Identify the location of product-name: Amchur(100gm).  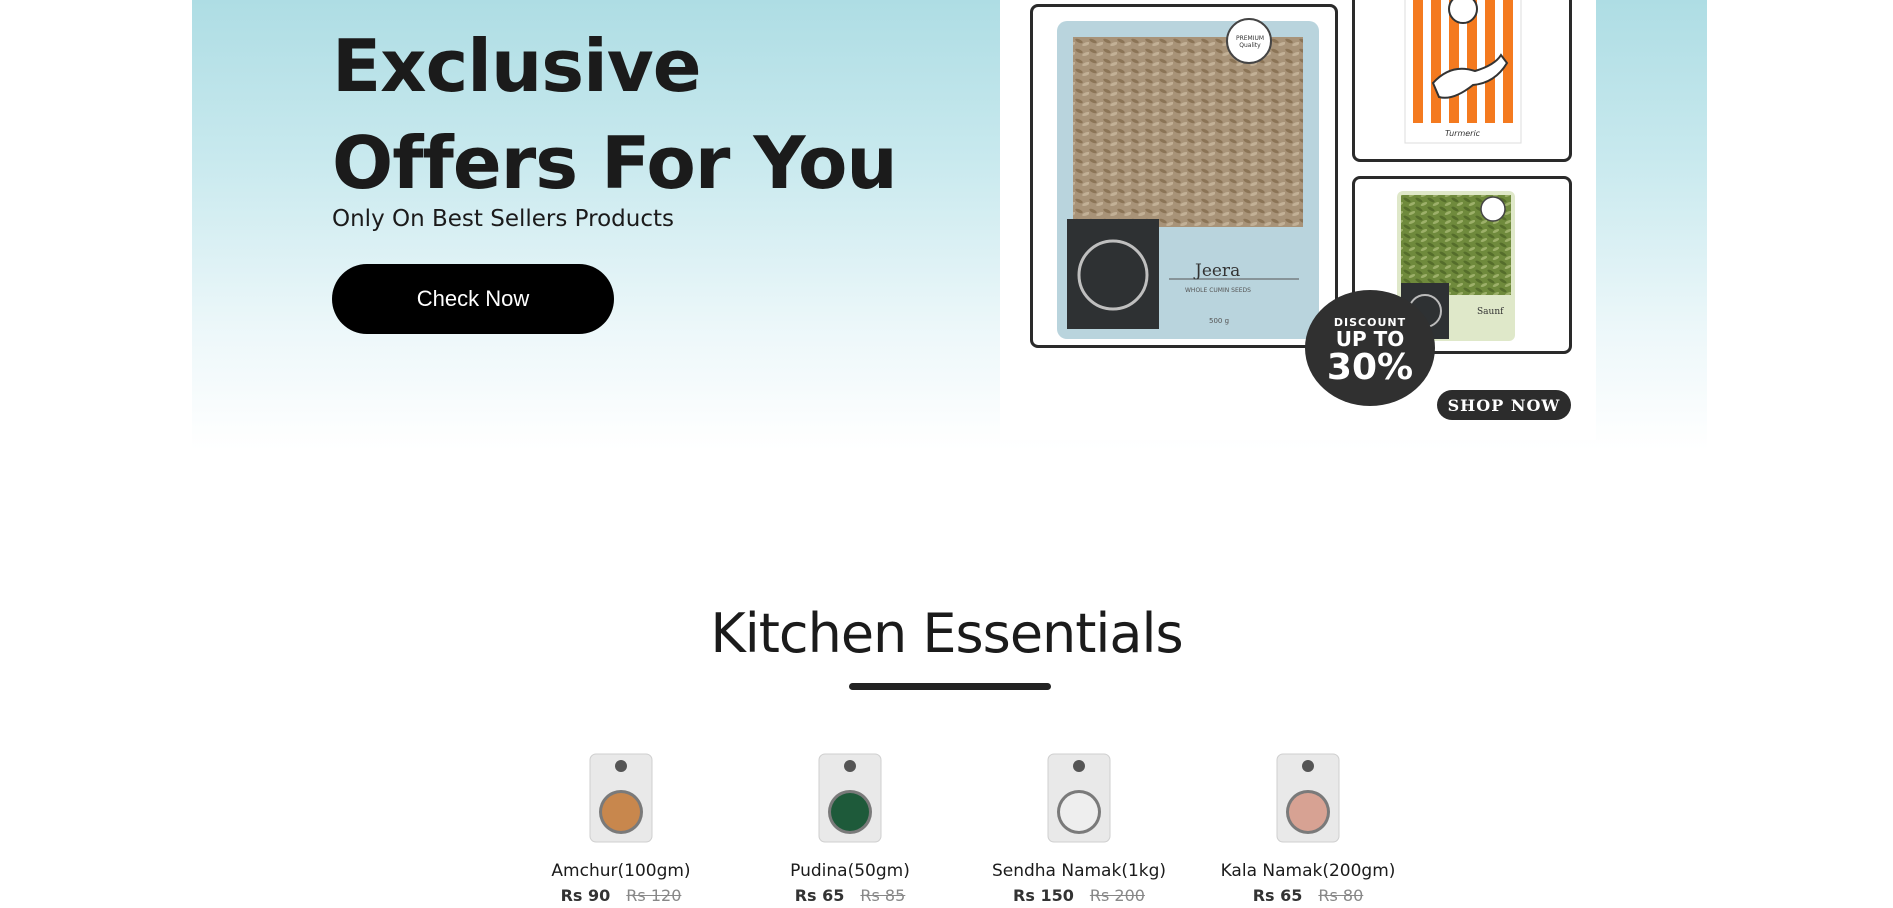
(621, 871).